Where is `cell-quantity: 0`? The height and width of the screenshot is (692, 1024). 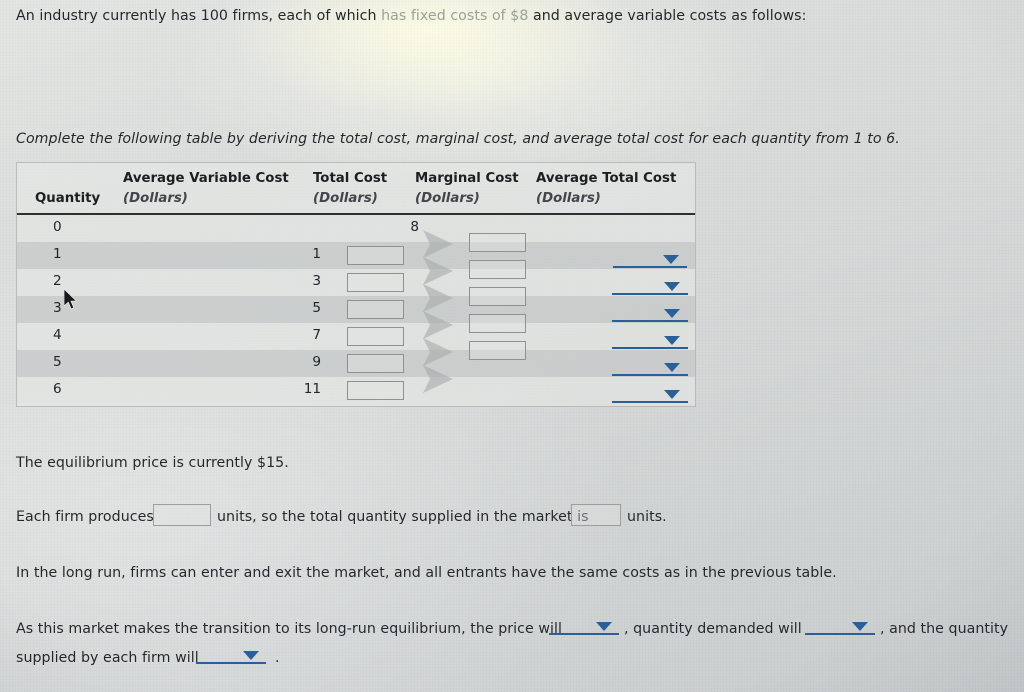 cell-quantity: 0 is located at coordinates (57, 227).